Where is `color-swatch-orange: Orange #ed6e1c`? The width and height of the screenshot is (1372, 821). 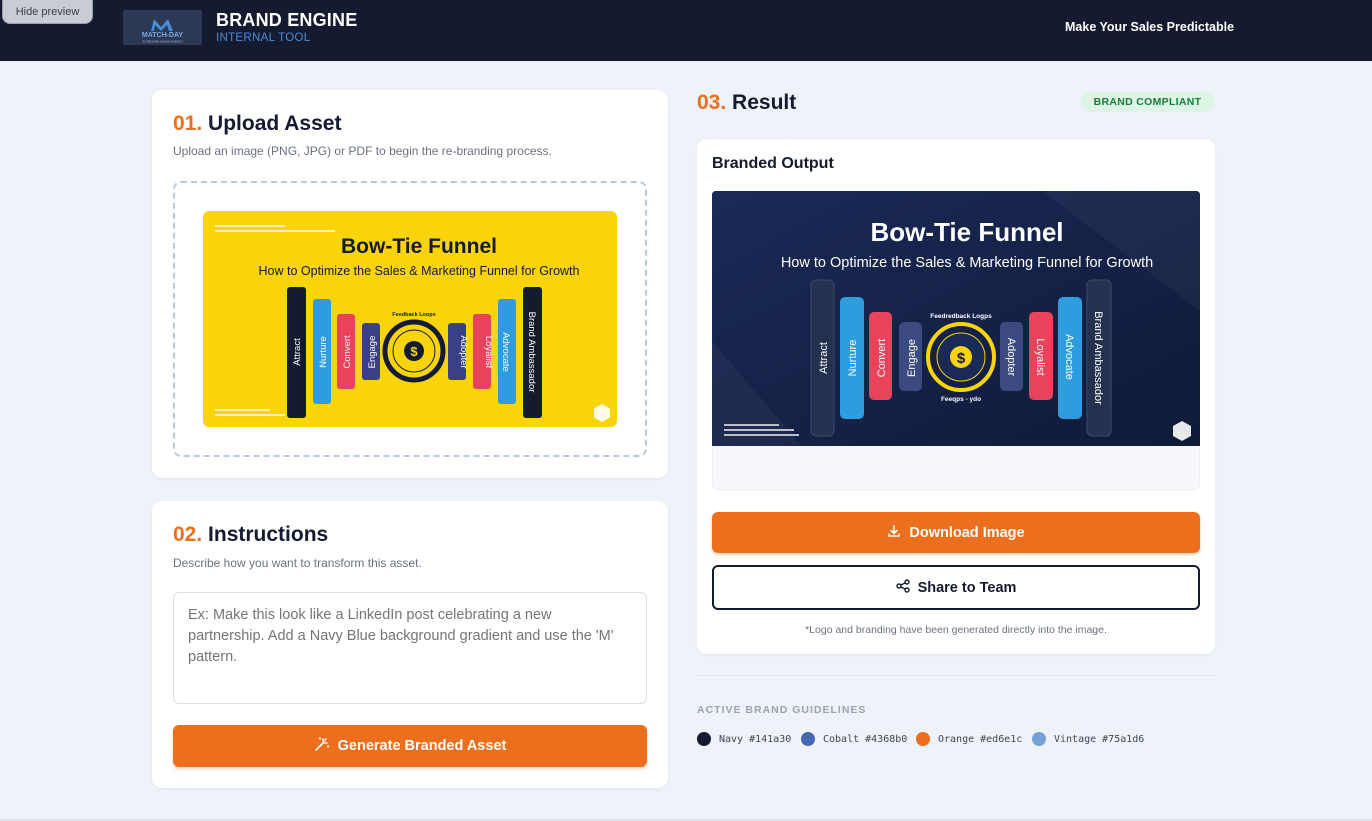 color-swatch-orange: Orange #ed6e1c is located at coordinates (969, 739).